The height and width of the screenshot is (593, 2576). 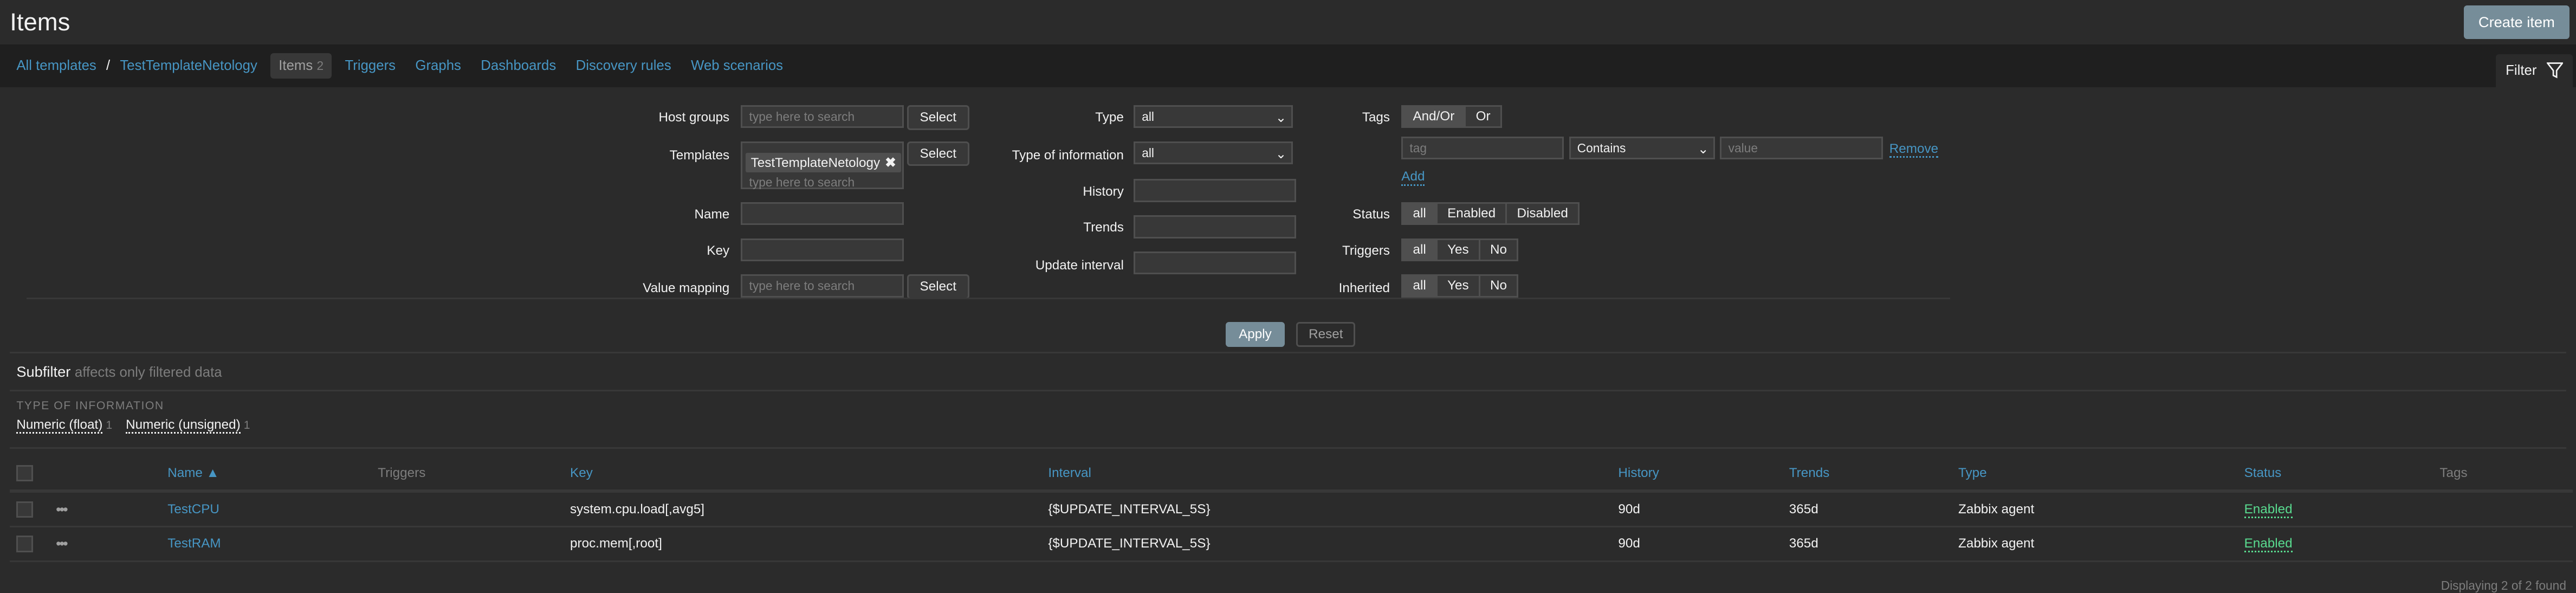 What do you see at coordinates (1697, 474) in the screenshot?
I see `history-column-header: History` at bounding box center [1697, 474].